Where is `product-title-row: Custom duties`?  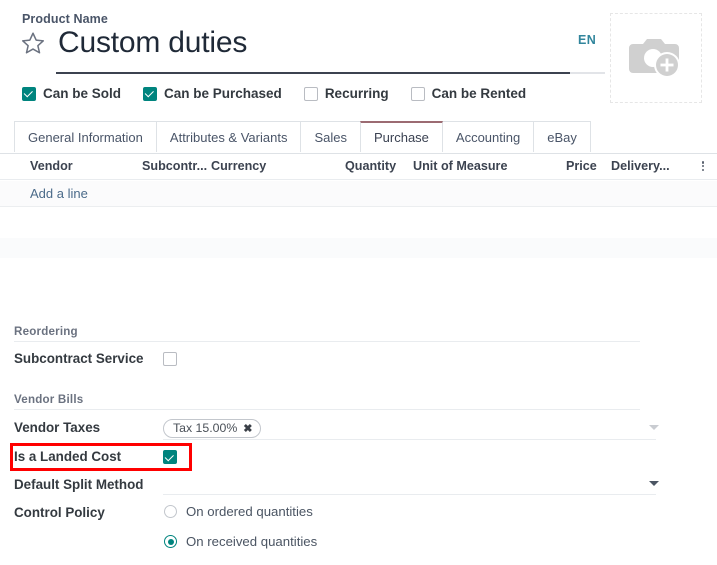 product-title-row: Custom duties is located at coordinates (133, 43).